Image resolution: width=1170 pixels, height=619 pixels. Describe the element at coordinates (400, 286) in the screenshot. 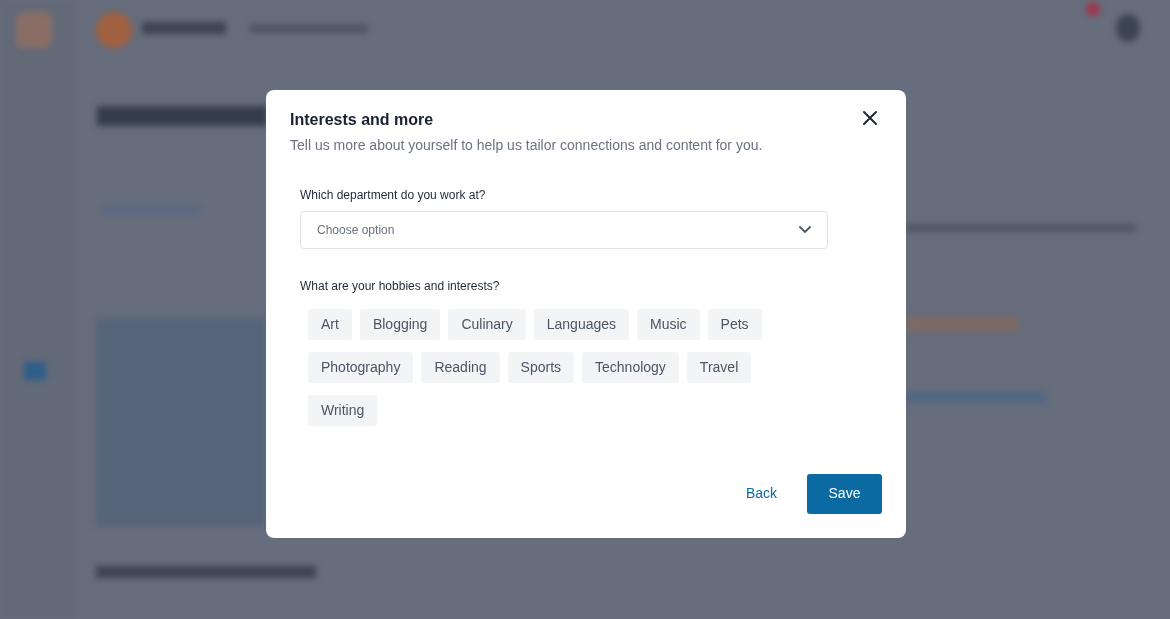

I see `field-label: What are your hobbies and interests?` at that location.